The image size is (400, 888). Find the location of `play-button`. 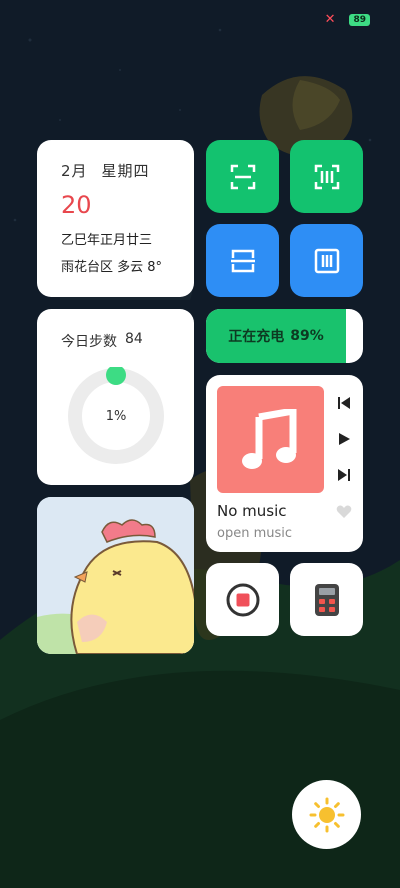

play-button is located at coordinates (344, 439).